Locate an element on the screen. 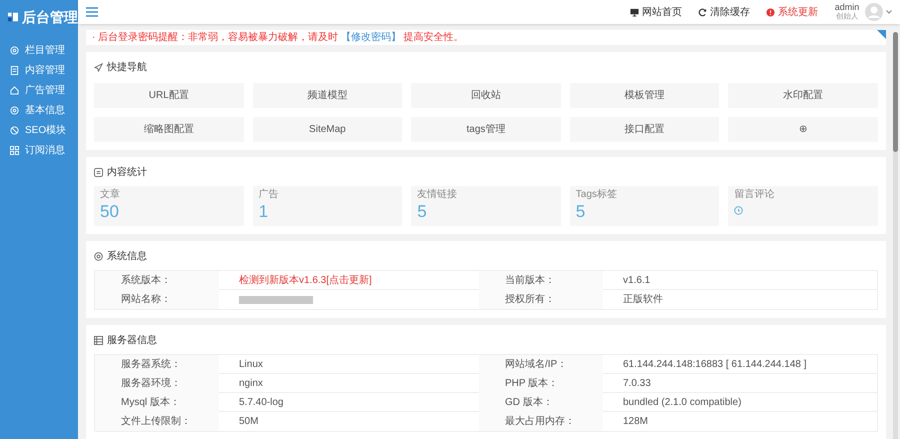 The height and width of the screenshot is (439, 900). table-label-cell: 服务器系统： is located at coordinates (157, 364).